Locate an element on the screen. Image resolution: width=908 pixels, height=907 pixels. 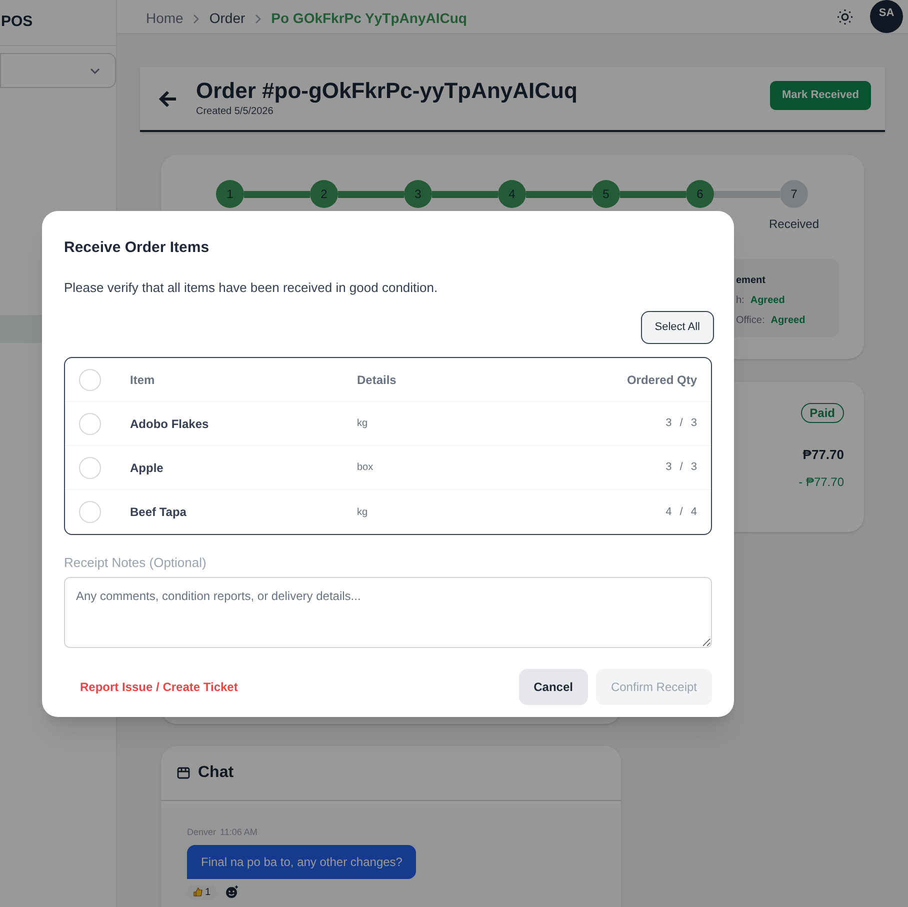
store-icon is located at coordinates (183, 773).